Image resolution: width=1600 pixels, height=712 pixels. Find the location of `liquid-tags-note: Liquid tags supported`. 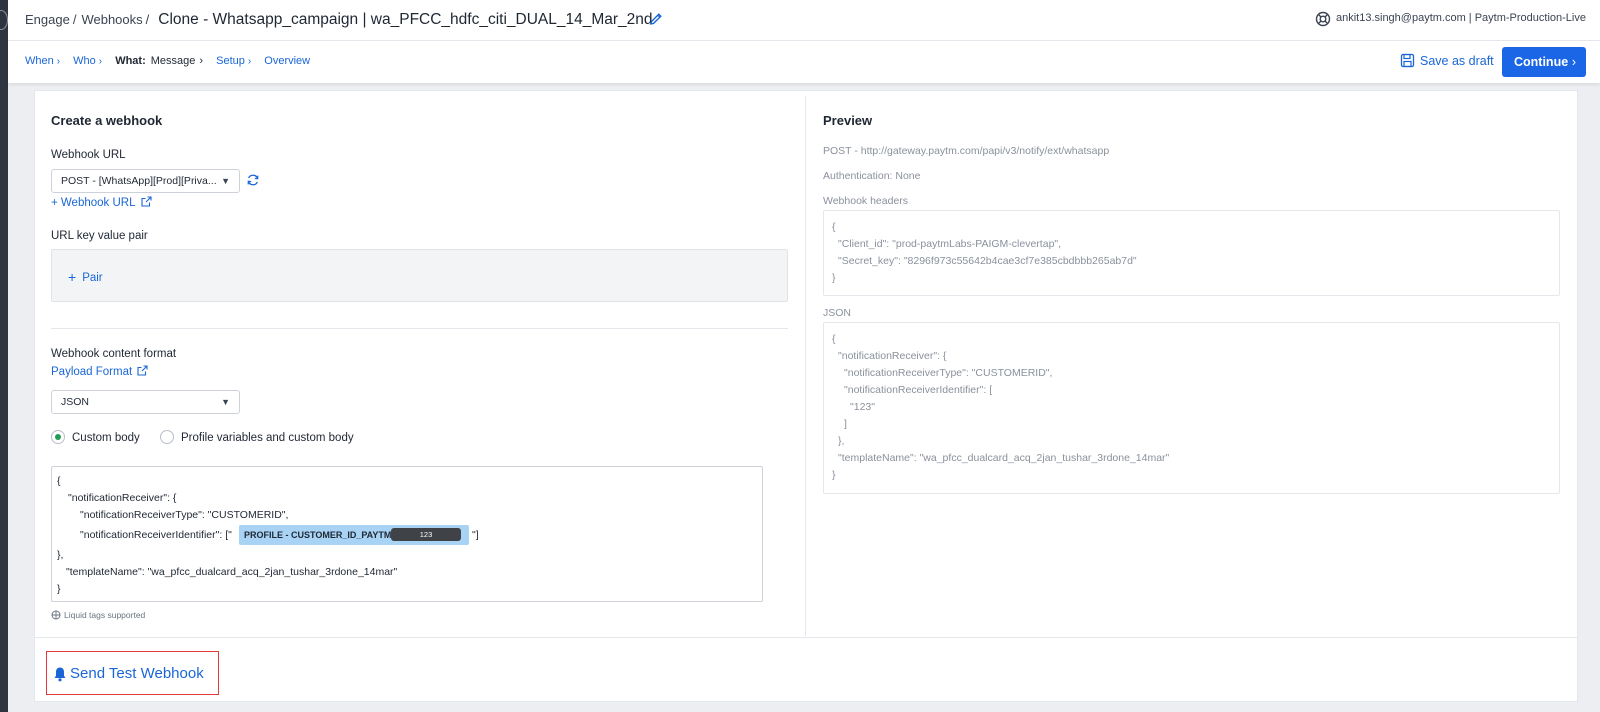

liquid-tags-note: Liquid tags supported is located at coordinates (98, 615).